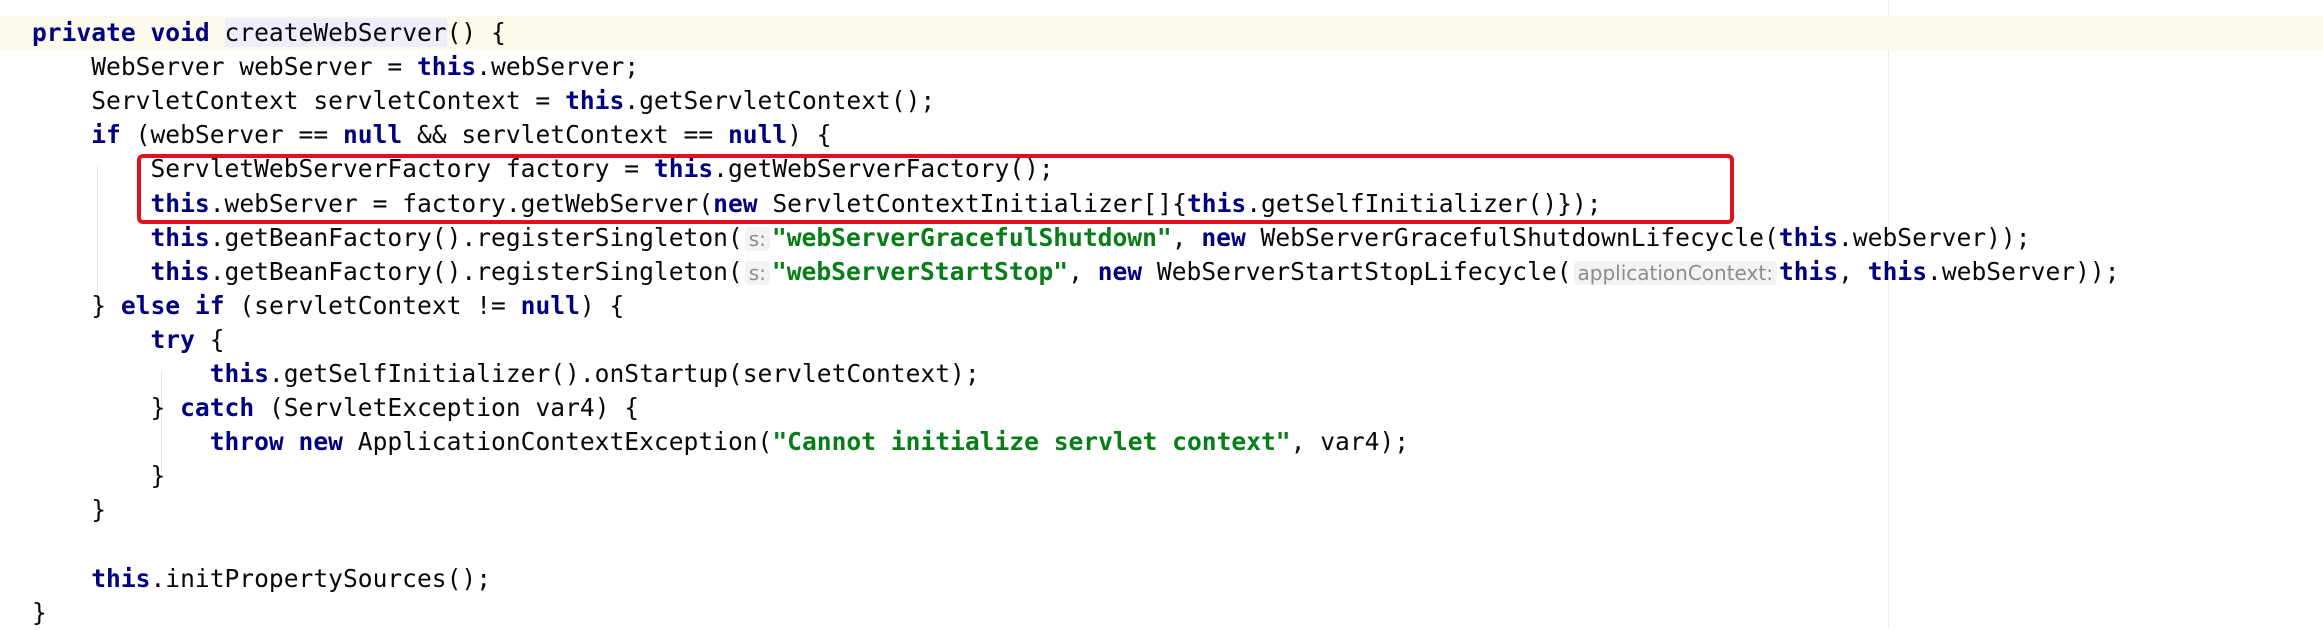  Describe the element at coordinates (231, 135) in the screenshot. I see `code-token: (webServer ==` at that location.